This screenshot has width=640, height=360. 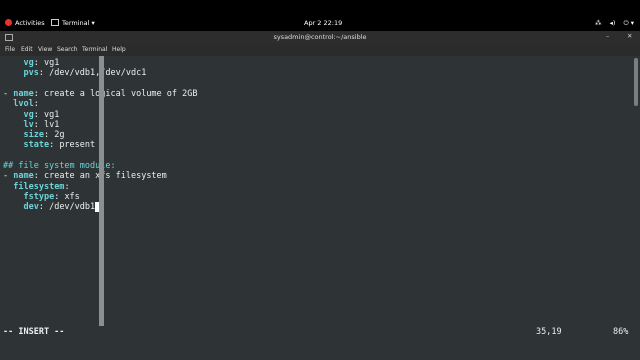 I want to click on network-icon: ⁂, so click(x=598, y=23).